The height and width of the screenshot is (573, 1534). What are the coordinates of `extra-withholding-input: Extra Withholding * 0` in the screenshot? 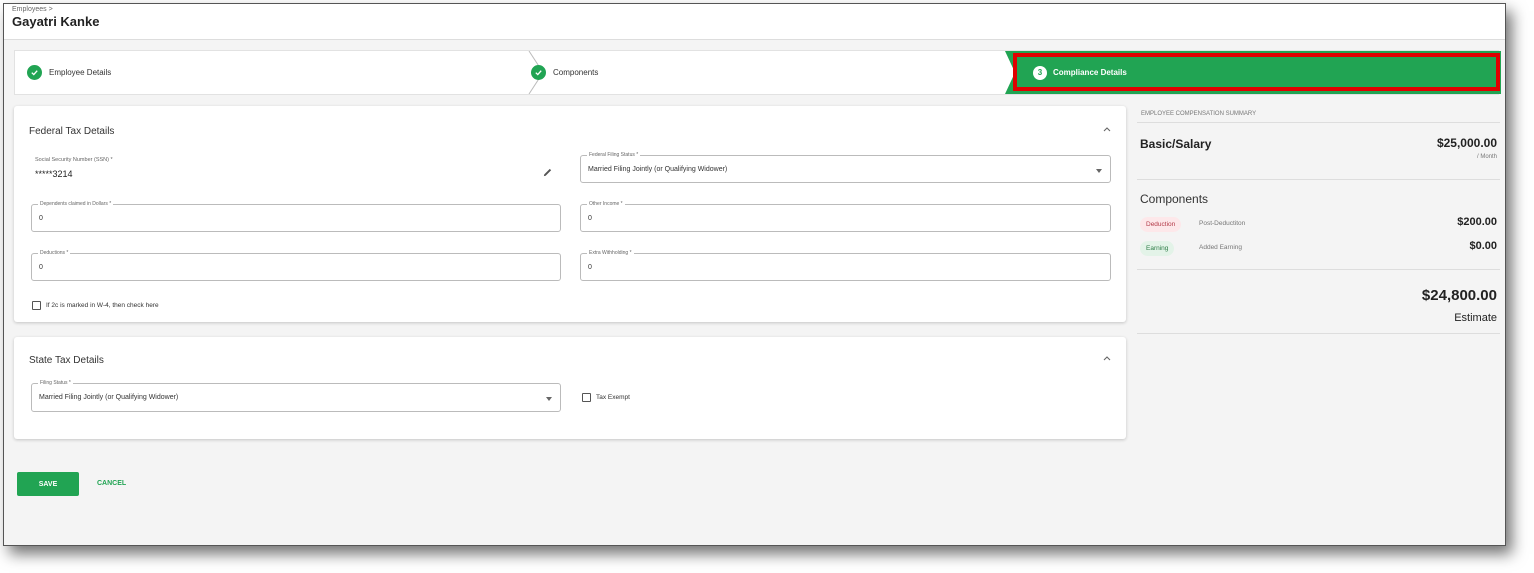 It's located at (845, 265).